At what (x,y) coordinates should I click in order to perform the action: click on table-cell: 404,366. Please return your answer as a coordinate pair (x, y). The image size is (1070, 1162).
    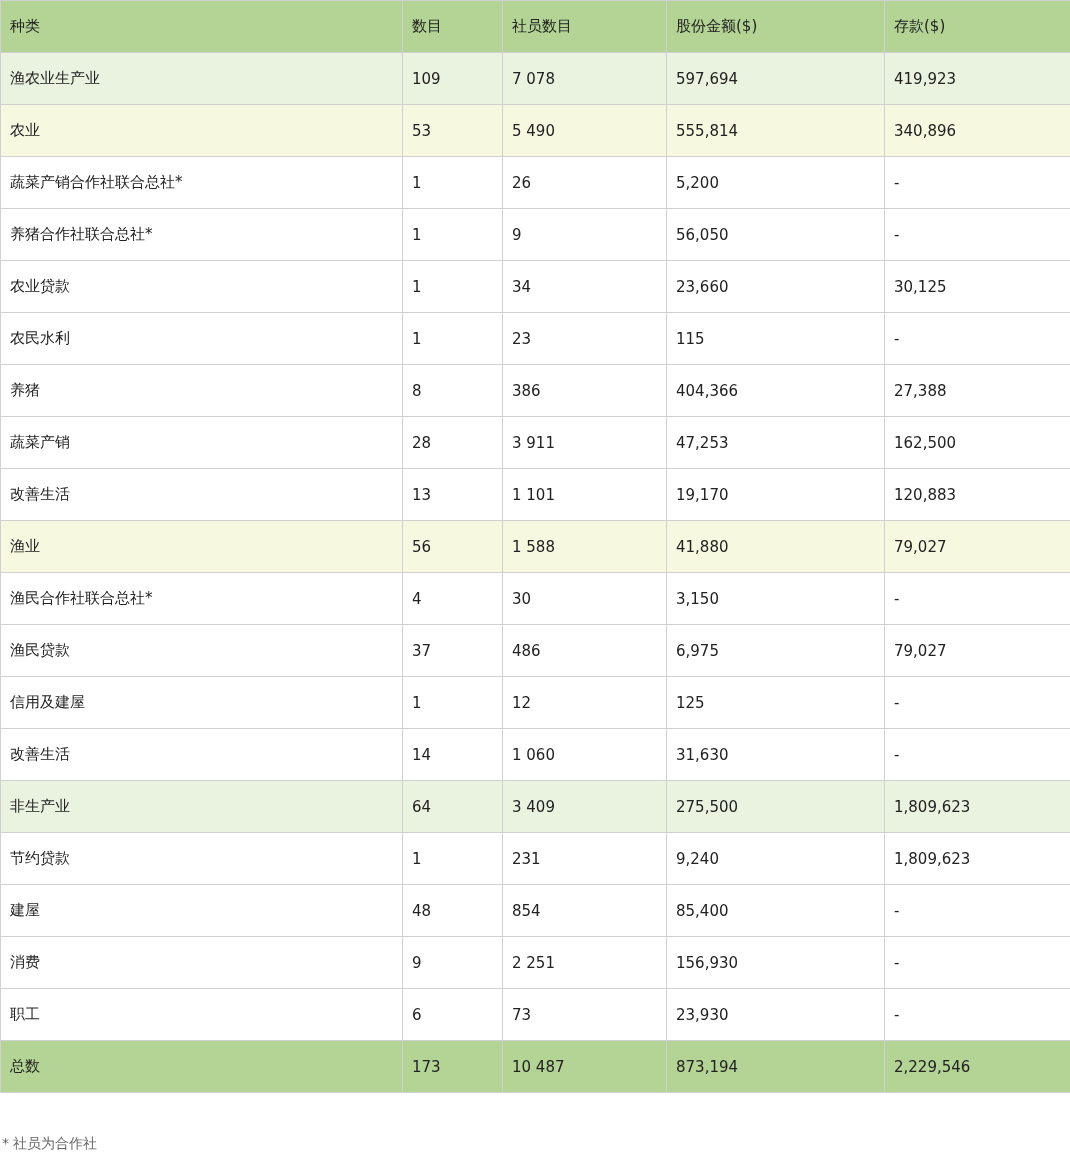
    Looking at the image, I should click on (775, 390).